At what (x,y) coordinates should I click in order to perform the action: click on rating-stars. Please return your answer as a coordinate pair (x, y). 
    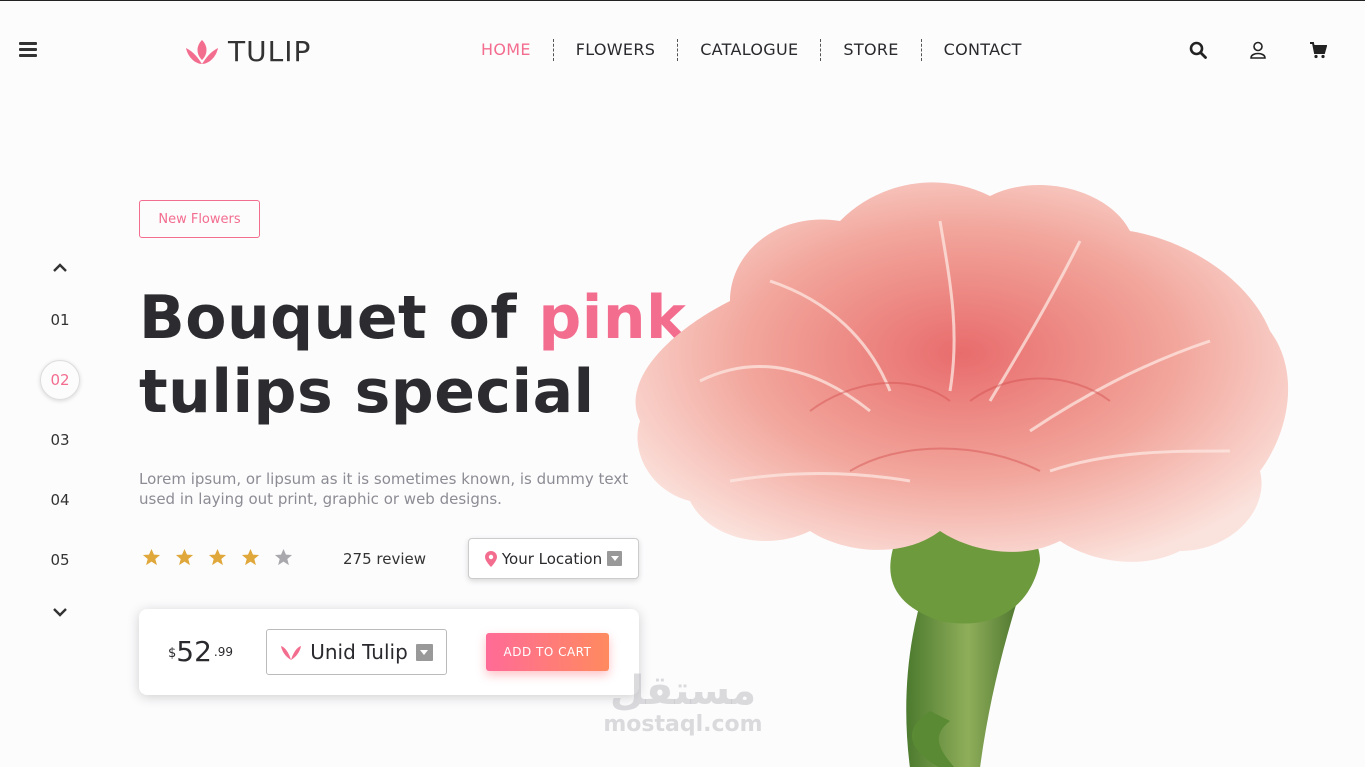
    Looking at the image, I should click on (217, 557).